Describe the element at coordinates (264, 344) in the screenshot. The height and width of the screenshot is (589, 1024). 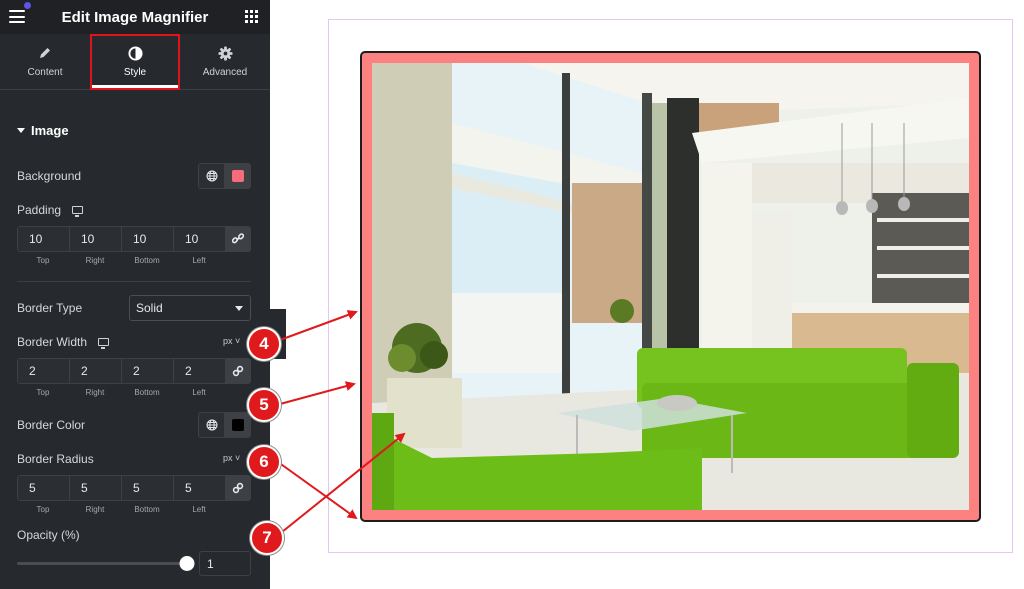
I see `callout-badge-4: 4` at that location.